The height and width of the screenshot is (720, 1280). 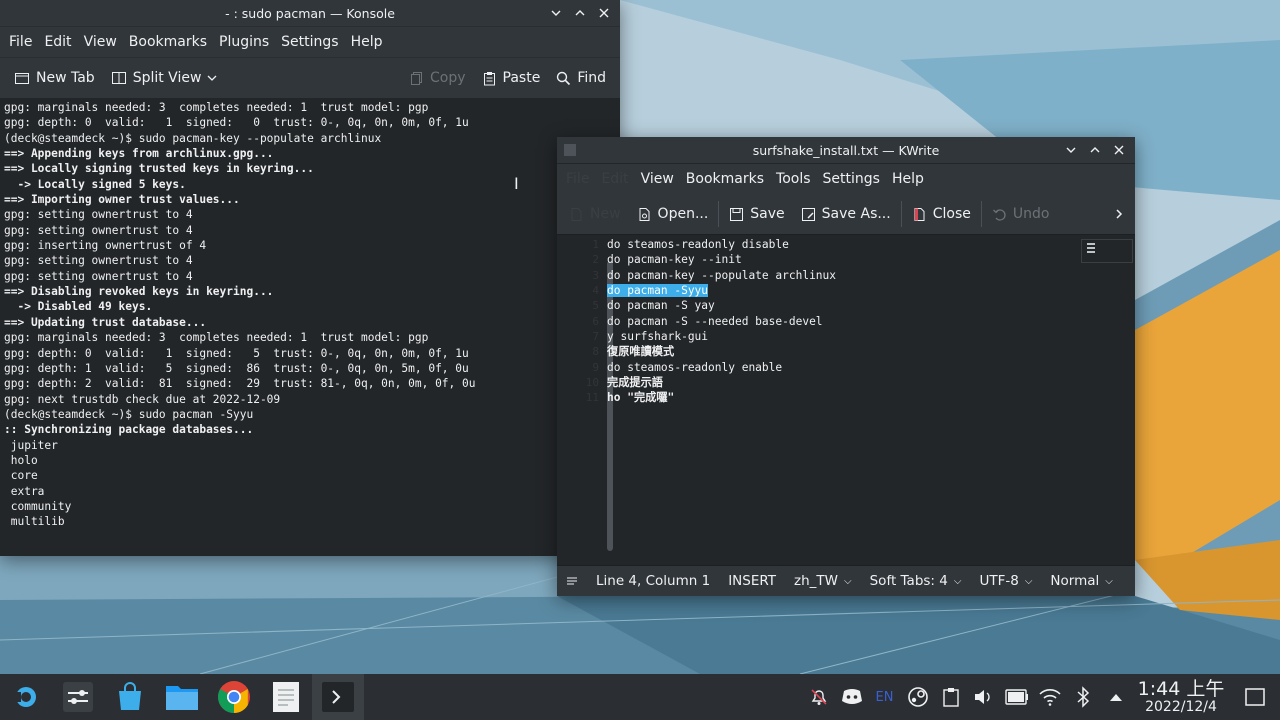 What do you see at coordinates (653, 581) in the screenshot?
I see `cursor-position: Line 4, Column 1` at bounding box center [653, 581].